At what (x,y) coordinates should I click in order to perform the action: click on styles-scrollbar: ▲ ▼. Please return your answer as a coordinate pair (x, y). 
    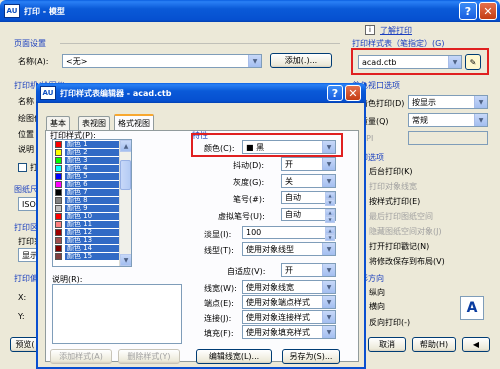
    Looking at the image, I should click on (125, 203).